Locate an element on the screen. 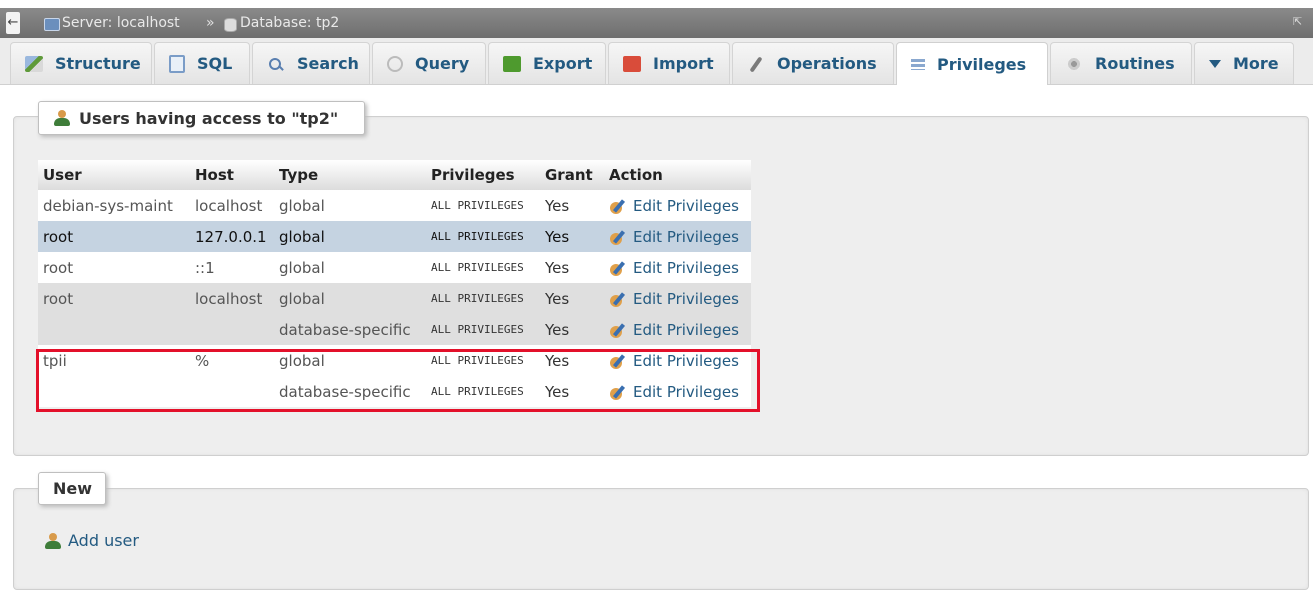  tab-operations-label: Operations is located at coordinates (827, 63).